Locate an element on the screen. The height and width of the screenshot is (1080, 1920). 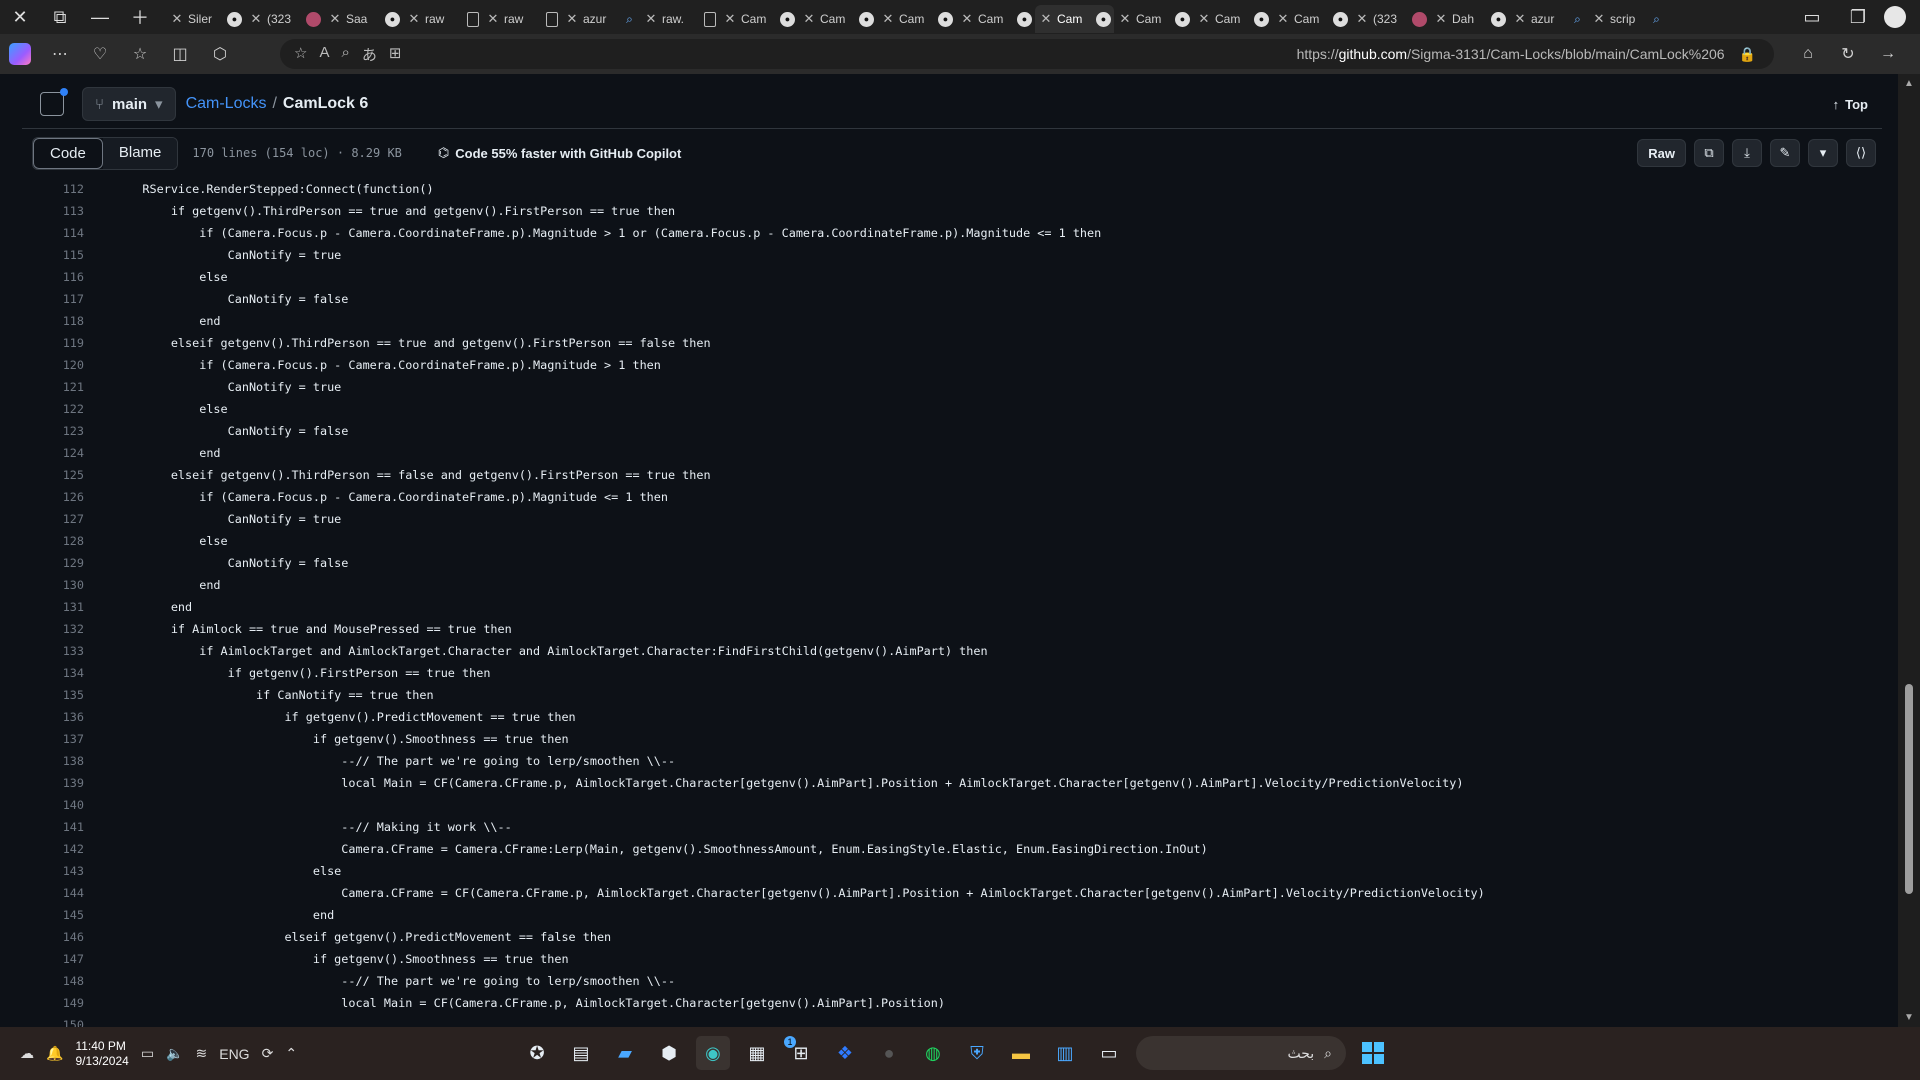
notepad-icon: ▥ is located at coordinates (1065, 1053).